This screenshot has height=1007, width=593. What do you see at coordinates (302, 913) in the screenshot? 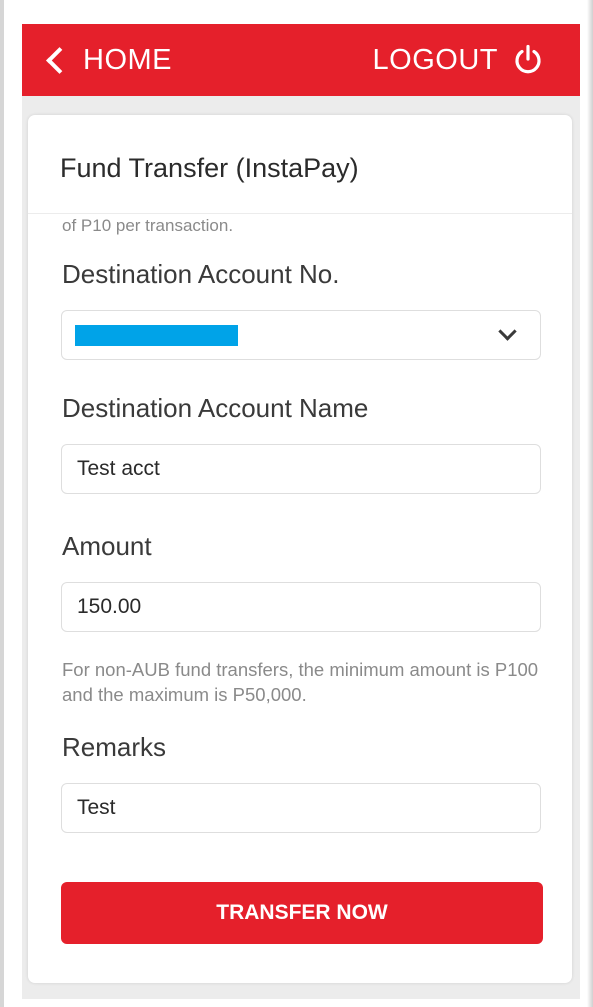
I see `transfer-now-button: TRANSFER NOW` at bounding box center [302, 913].